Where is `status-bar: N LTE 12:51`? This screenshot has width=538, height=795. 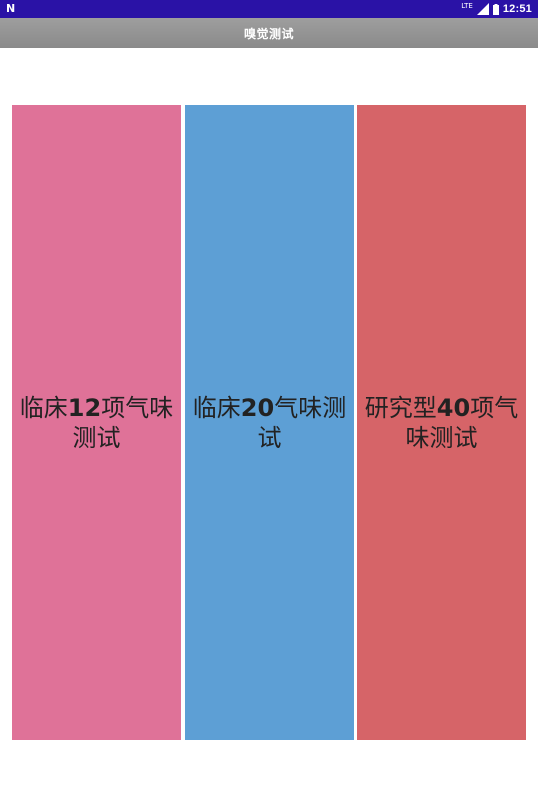
status-bar: N LTE 12:51 is located at coordinates (269, 9).